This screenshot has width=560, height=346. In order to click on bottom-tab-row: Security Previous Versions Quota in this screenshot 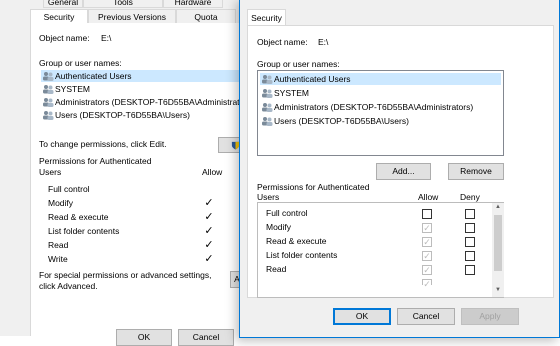, I will do `click(125, 17)`.